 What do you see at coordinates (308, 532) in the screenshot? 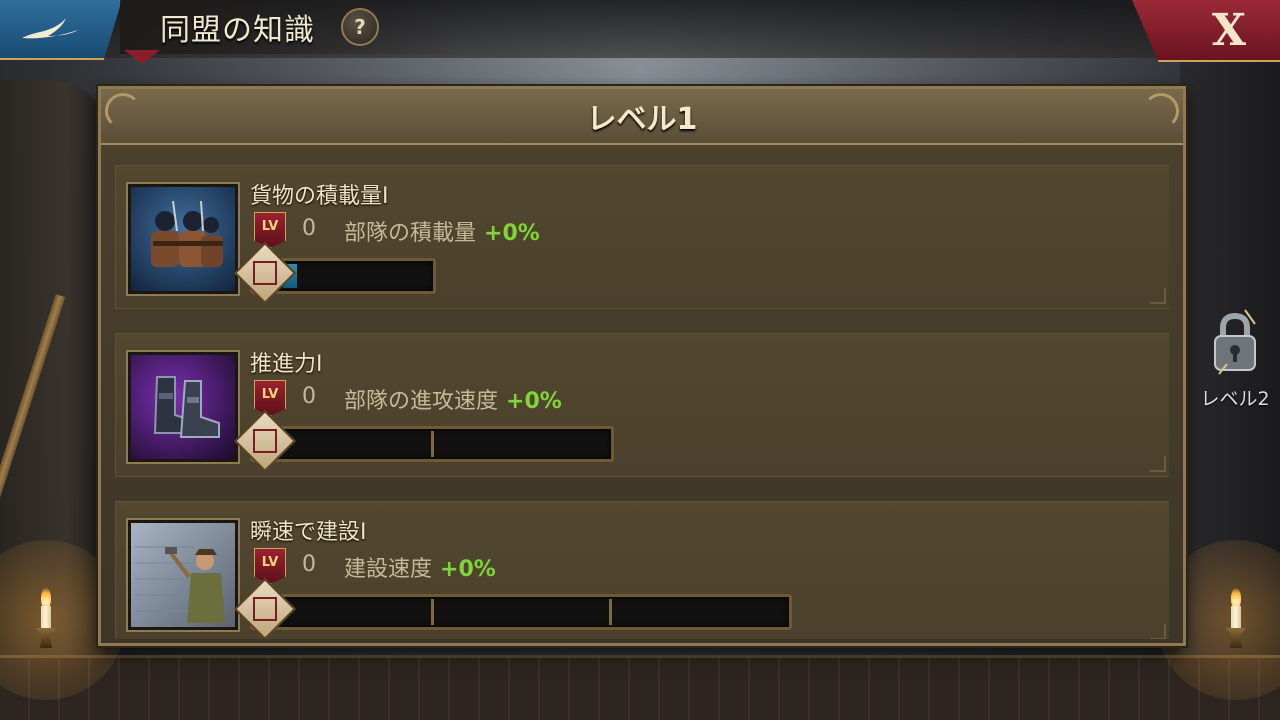
I see `skill-name: 瞬速で建設I` at bounding box center [308, 532].